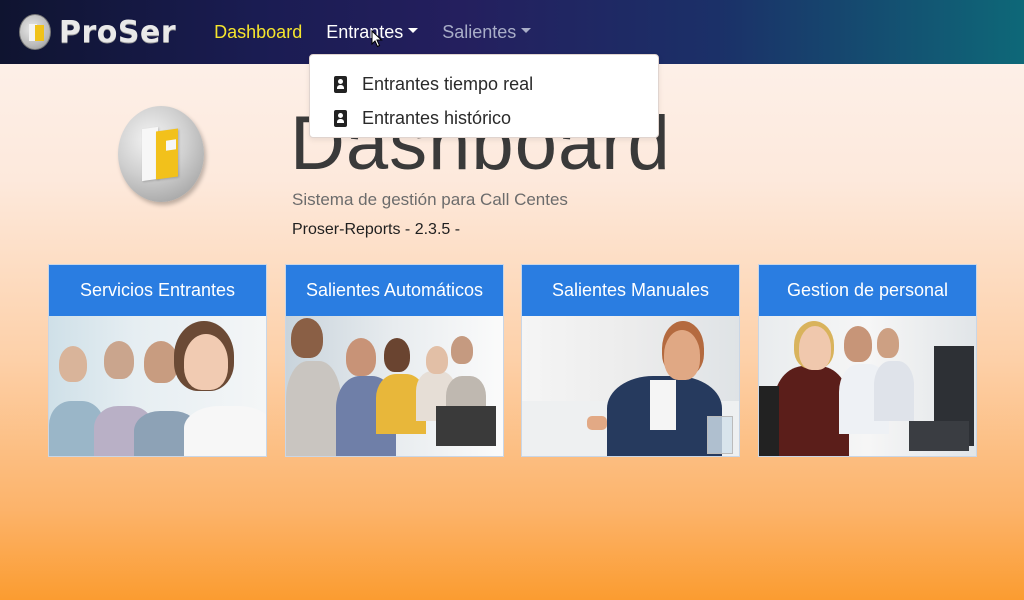 The width and height of the screenshot is (1024, 600). What do you see at coordinates (437, 117) in the screenshot?
I see `dropdown-item-label: Entrantes histórico` at bounding box center [437, 117].